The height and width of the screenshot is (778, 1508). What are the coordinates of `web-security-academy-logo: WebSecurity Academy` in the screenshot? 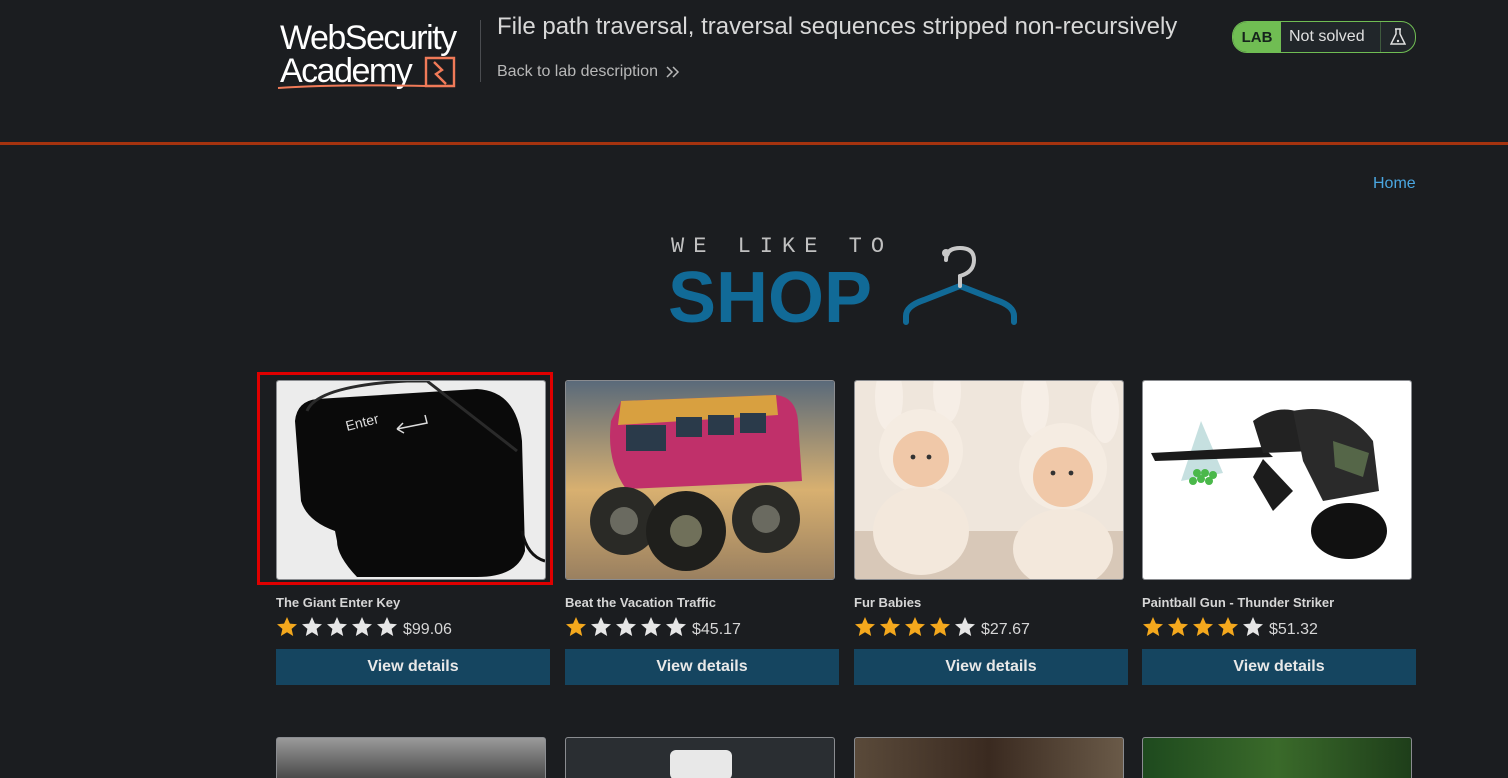 It's located at (378, 56).